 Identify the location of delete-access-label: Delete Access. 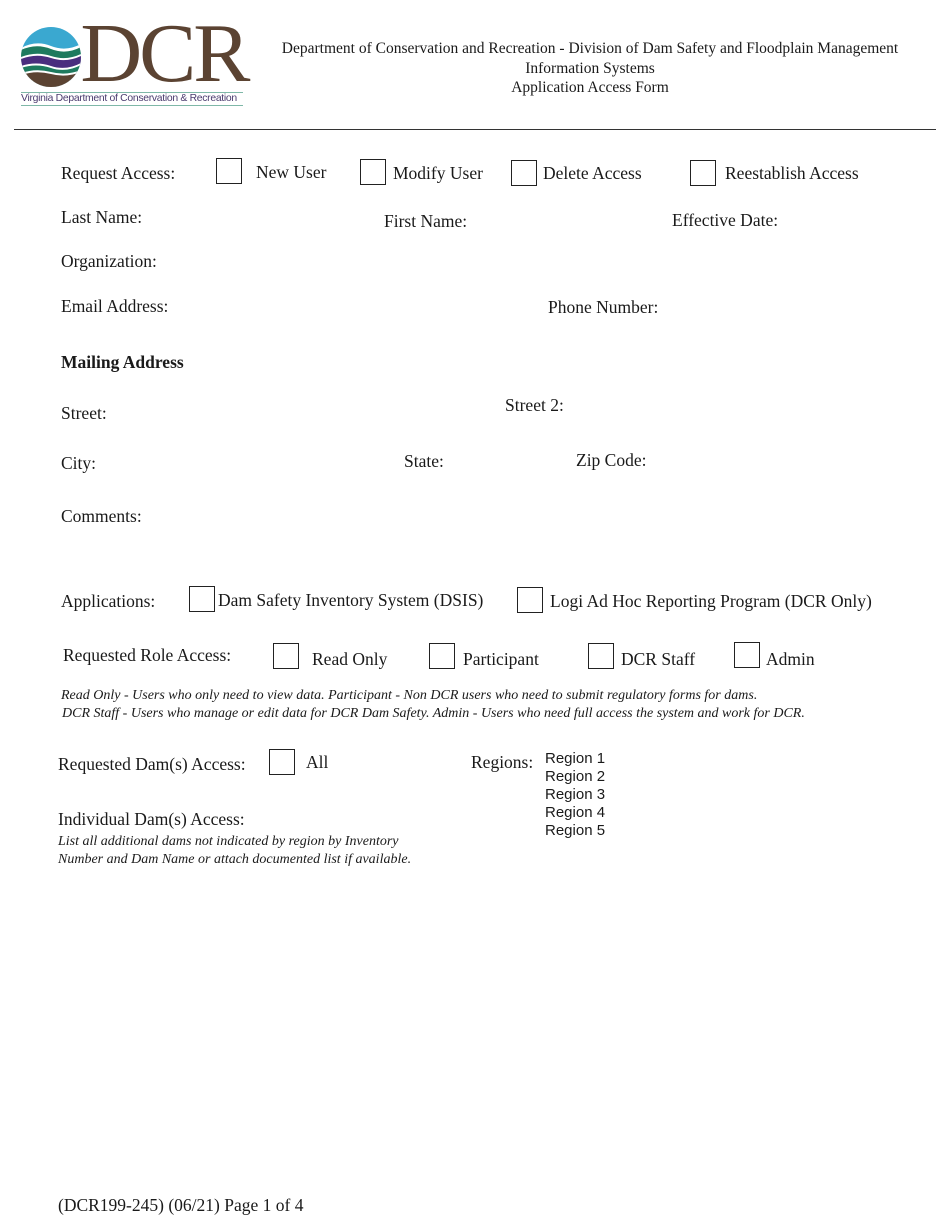
(592, 173).